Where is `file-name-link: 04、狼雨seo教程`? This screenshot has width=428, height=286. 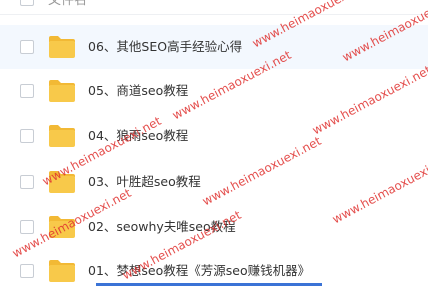
file-name-link: 04、狼雨seo教程 is located at coordinates (138, 136).